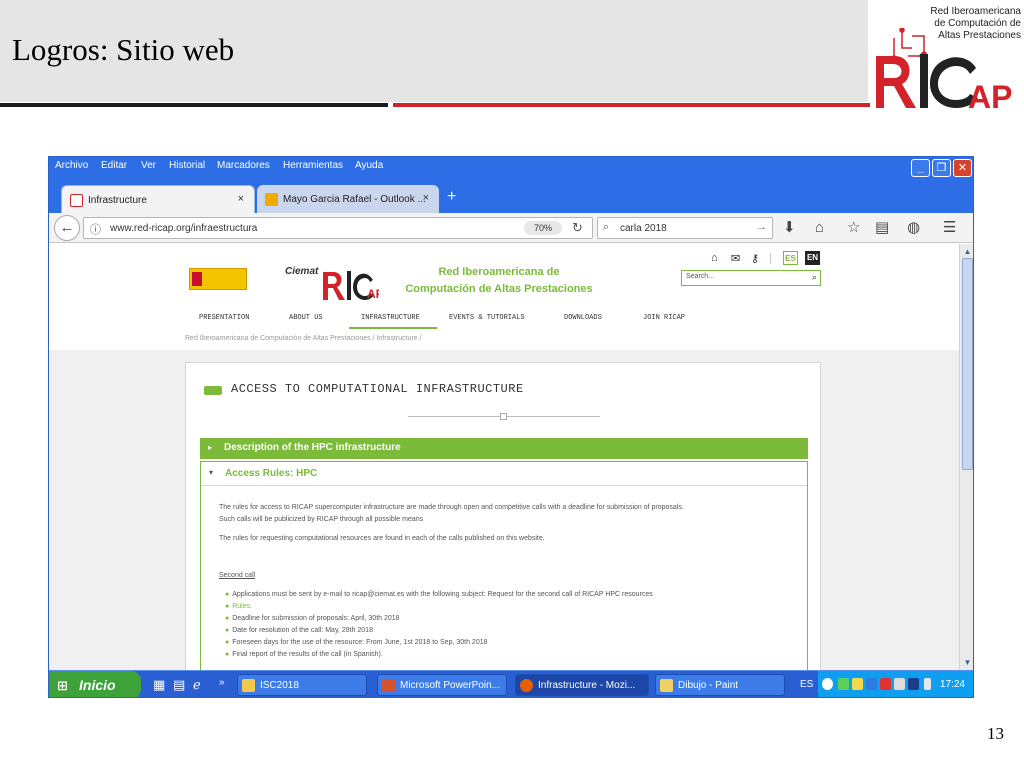 Image resolution: width=1024 pixels, height=768 pixels. What do you see at coordinates (114, 165) in the screenshot?
I see `menu-editar: Editar` at bounding box center [114, 165].